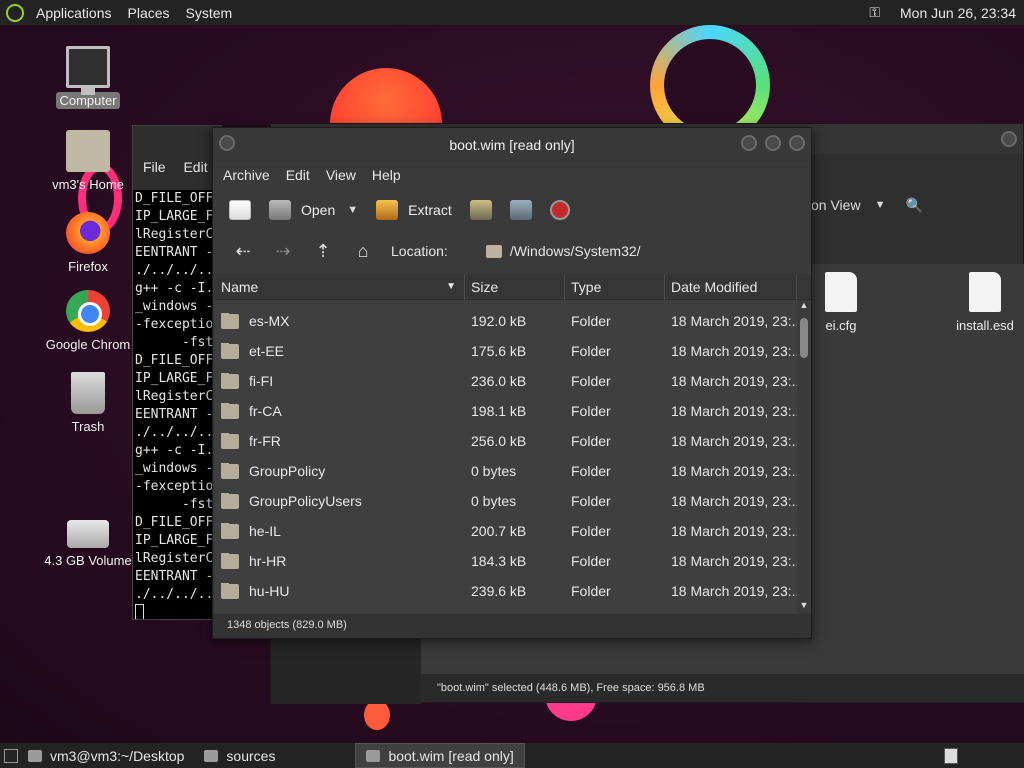 The image size is (1024, 768). What do you see at coordinates (958, 13) in the screenshot?
I see `clock: Mon Jun 26, 23:34` at bounding box center [958, 13].